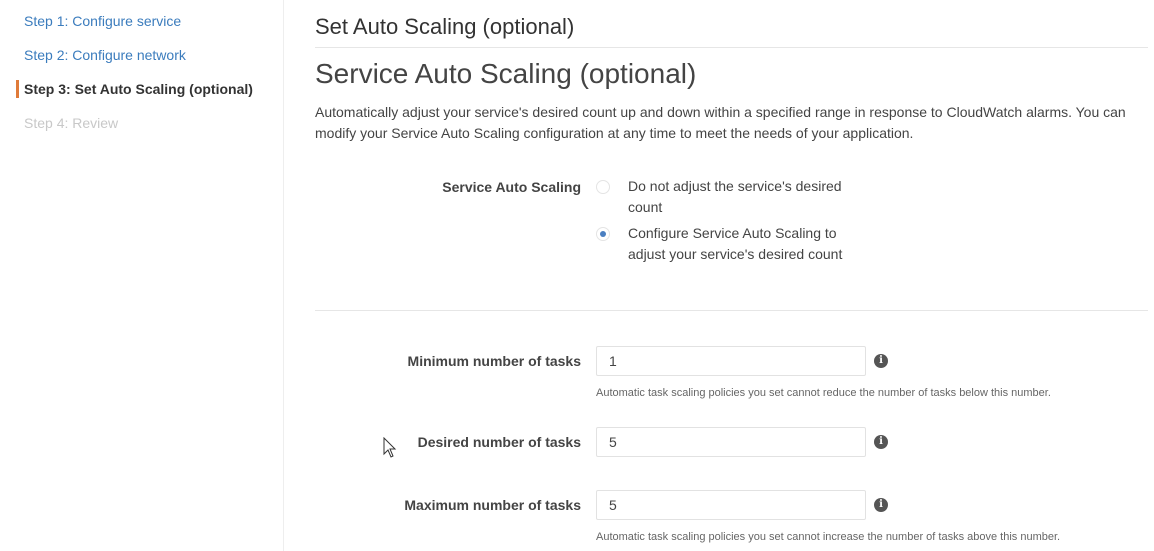  Describe the element at coordinates (881, 361) in the screenshot. I see `min-tasks-info-icon: i` at that location.